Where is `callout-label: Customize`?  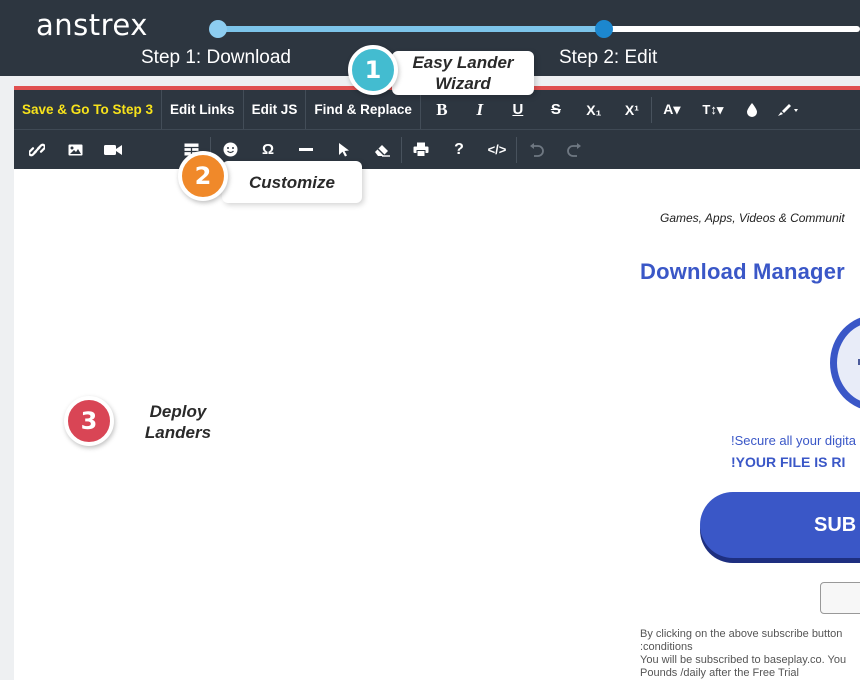
callout-label: Customize is located at coordinates (292, 182).